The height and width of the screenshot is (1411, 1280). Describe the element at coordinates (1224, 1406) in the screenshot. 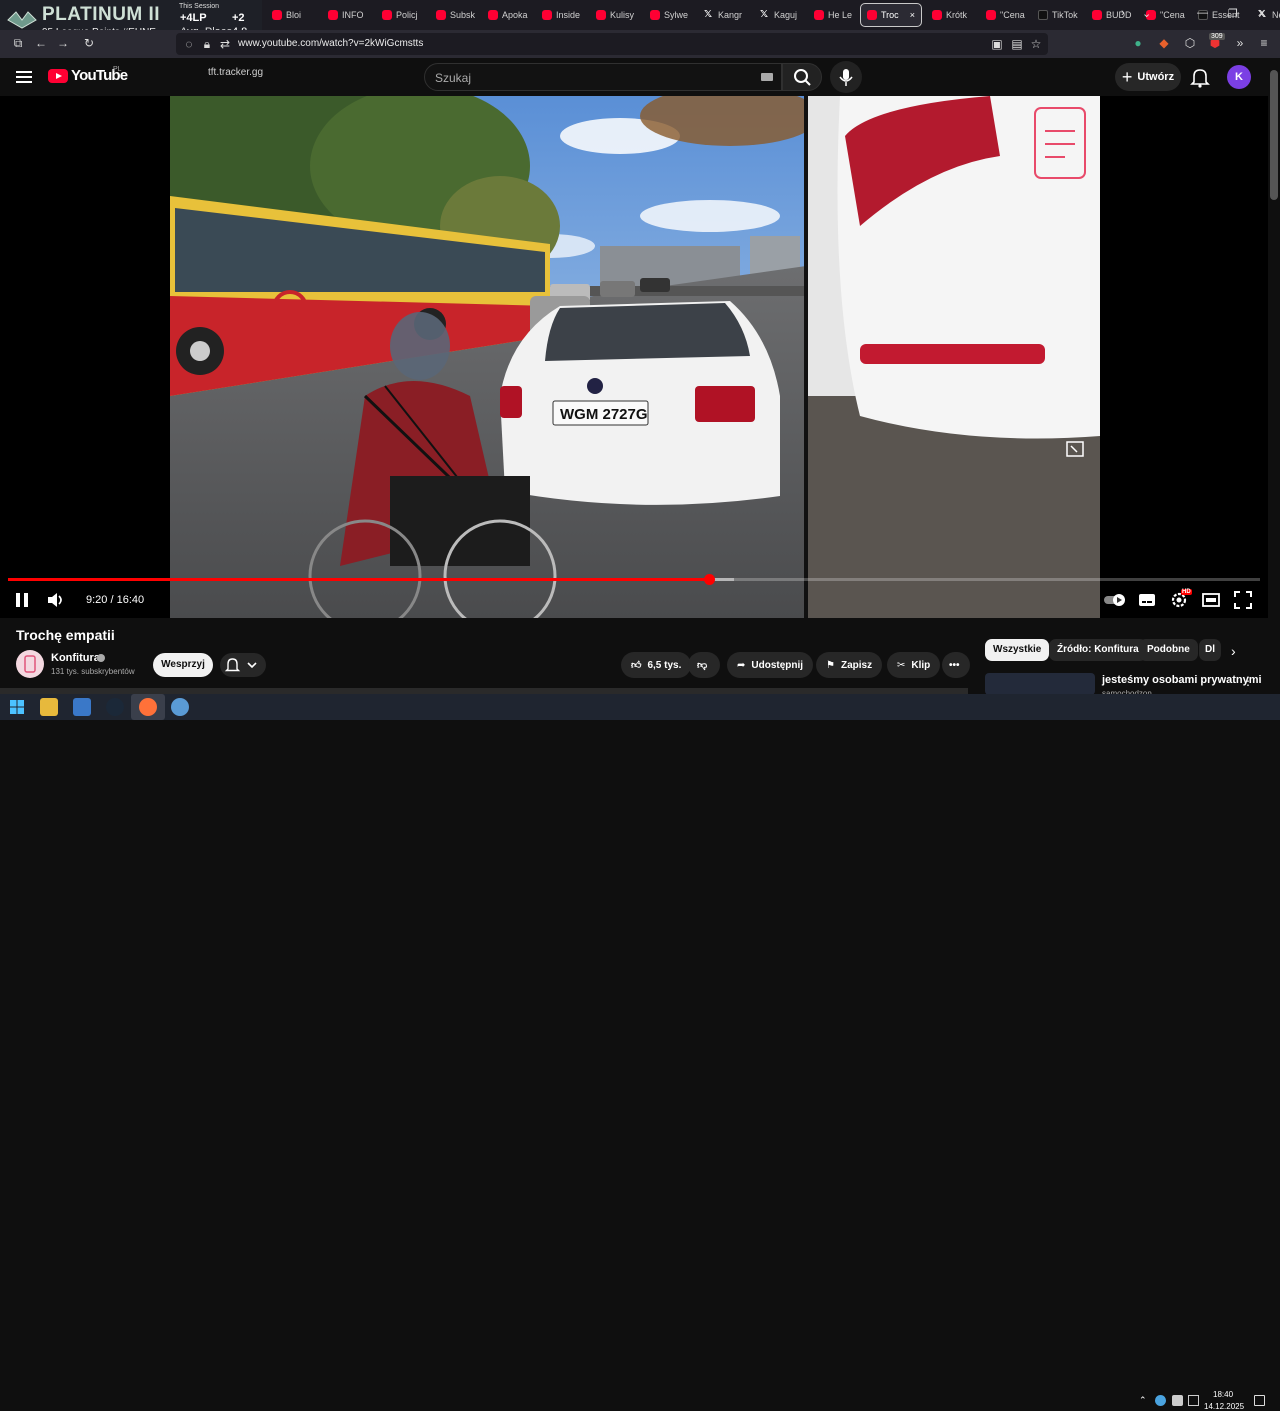

I see `clock-date: 14.12.2025` at that location.